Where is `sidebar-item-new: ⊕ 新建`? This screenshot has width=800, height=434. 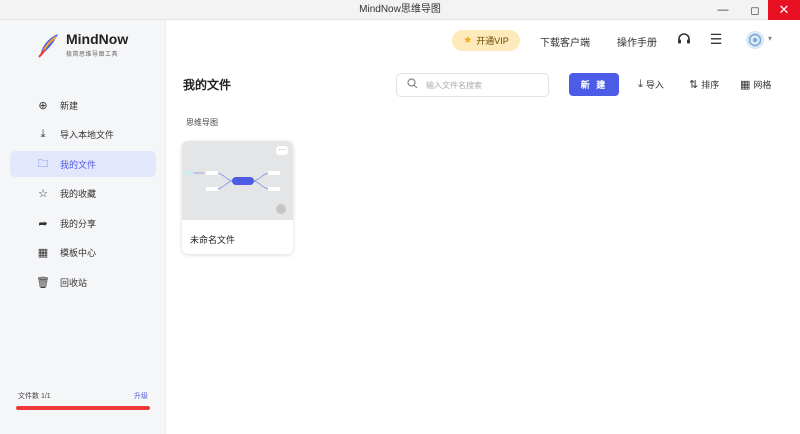
sidebar-item-new: ⊕ 新建 is located at coordinates (83, 105).